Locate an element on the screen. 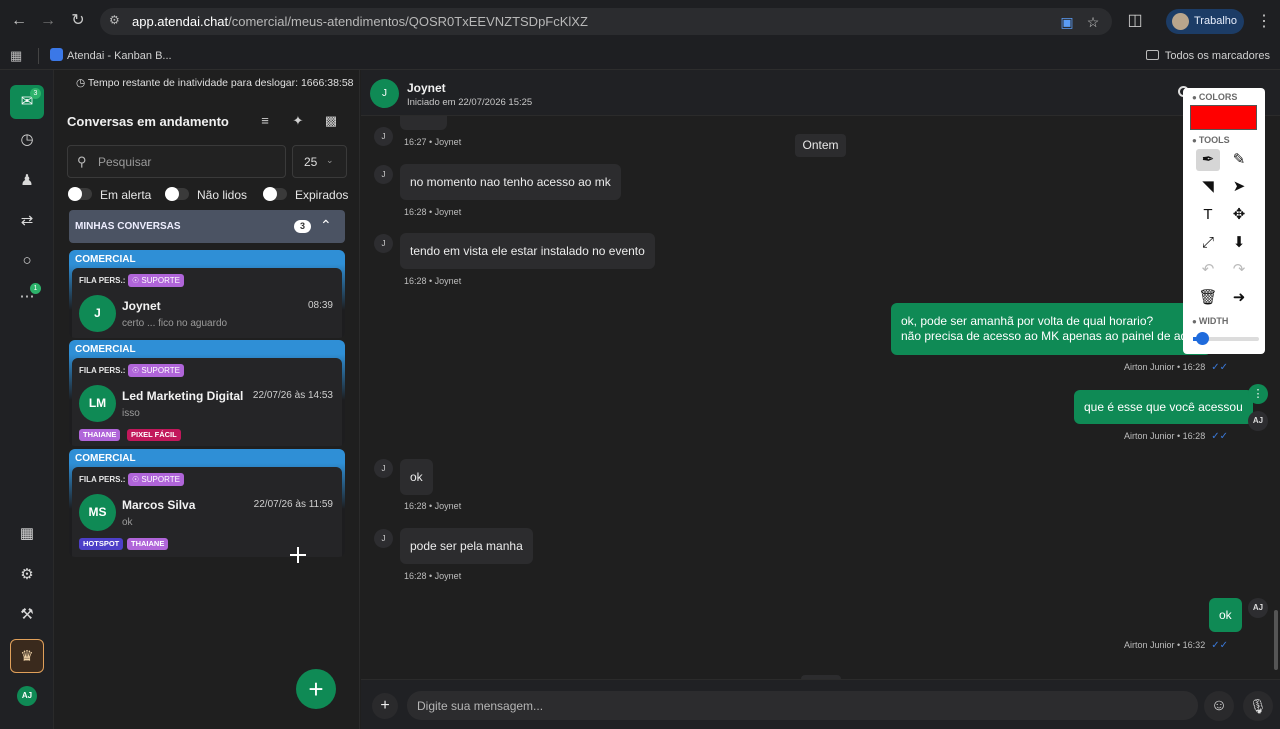 This screenshot has width=1280, height=729. redo-icon: ↷ is located at coordinates (1239, 270).